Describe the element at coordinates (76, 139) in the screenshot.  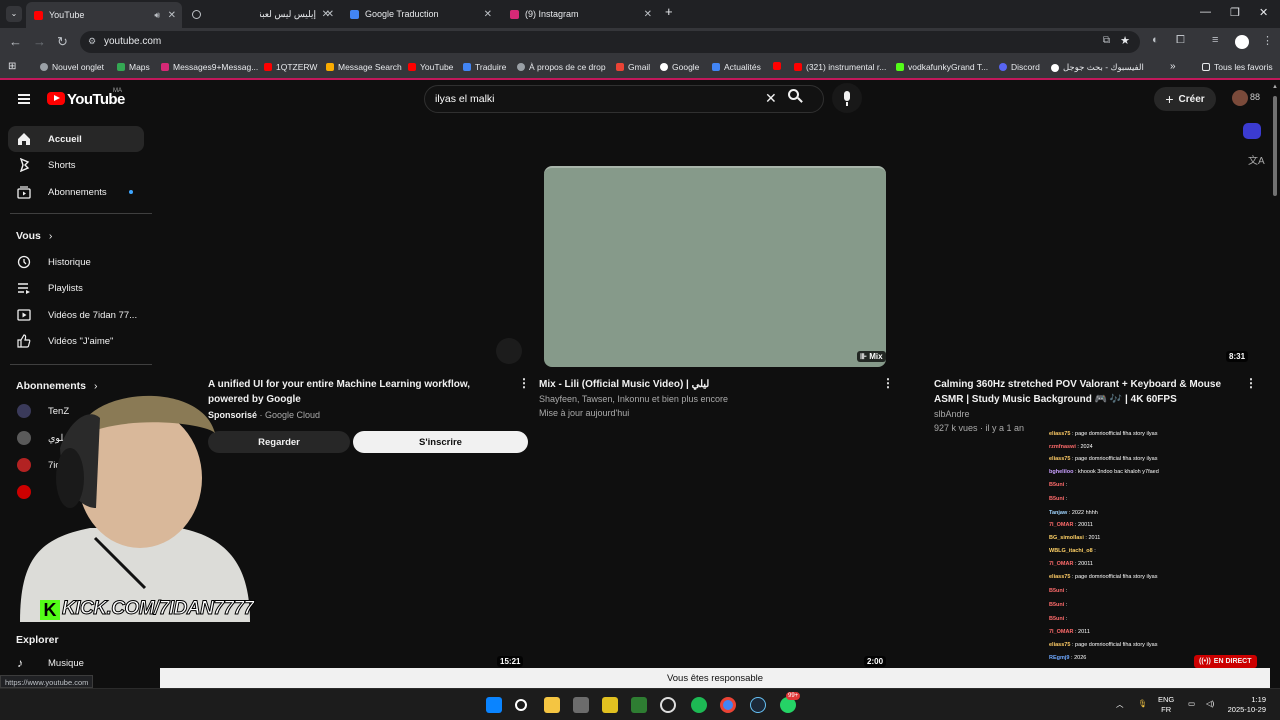
I see `sidebar-item-home: Accueil` at that location.